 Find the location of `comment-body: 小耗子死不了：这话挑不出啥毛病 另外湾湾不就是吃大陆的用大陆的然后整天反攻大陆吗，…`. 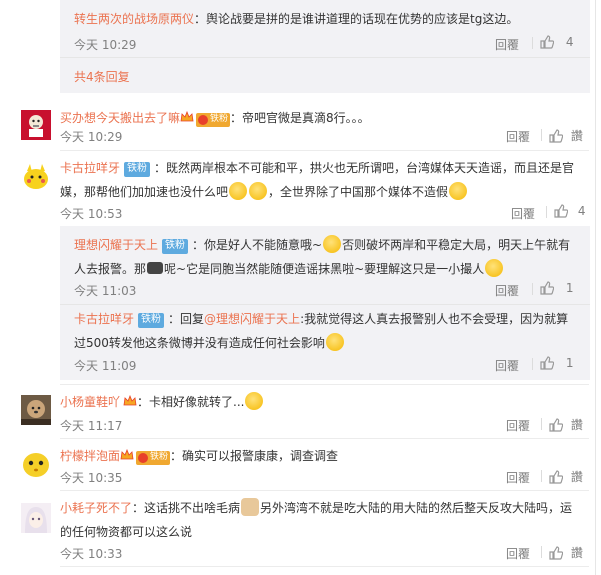

comment-body: 小耗子死不了：这话挑不出啥毛病 另外湾湾不就是吃大陆的用大陆的然后整天反攻大陆吗，… is located at coordinates (325, 520).